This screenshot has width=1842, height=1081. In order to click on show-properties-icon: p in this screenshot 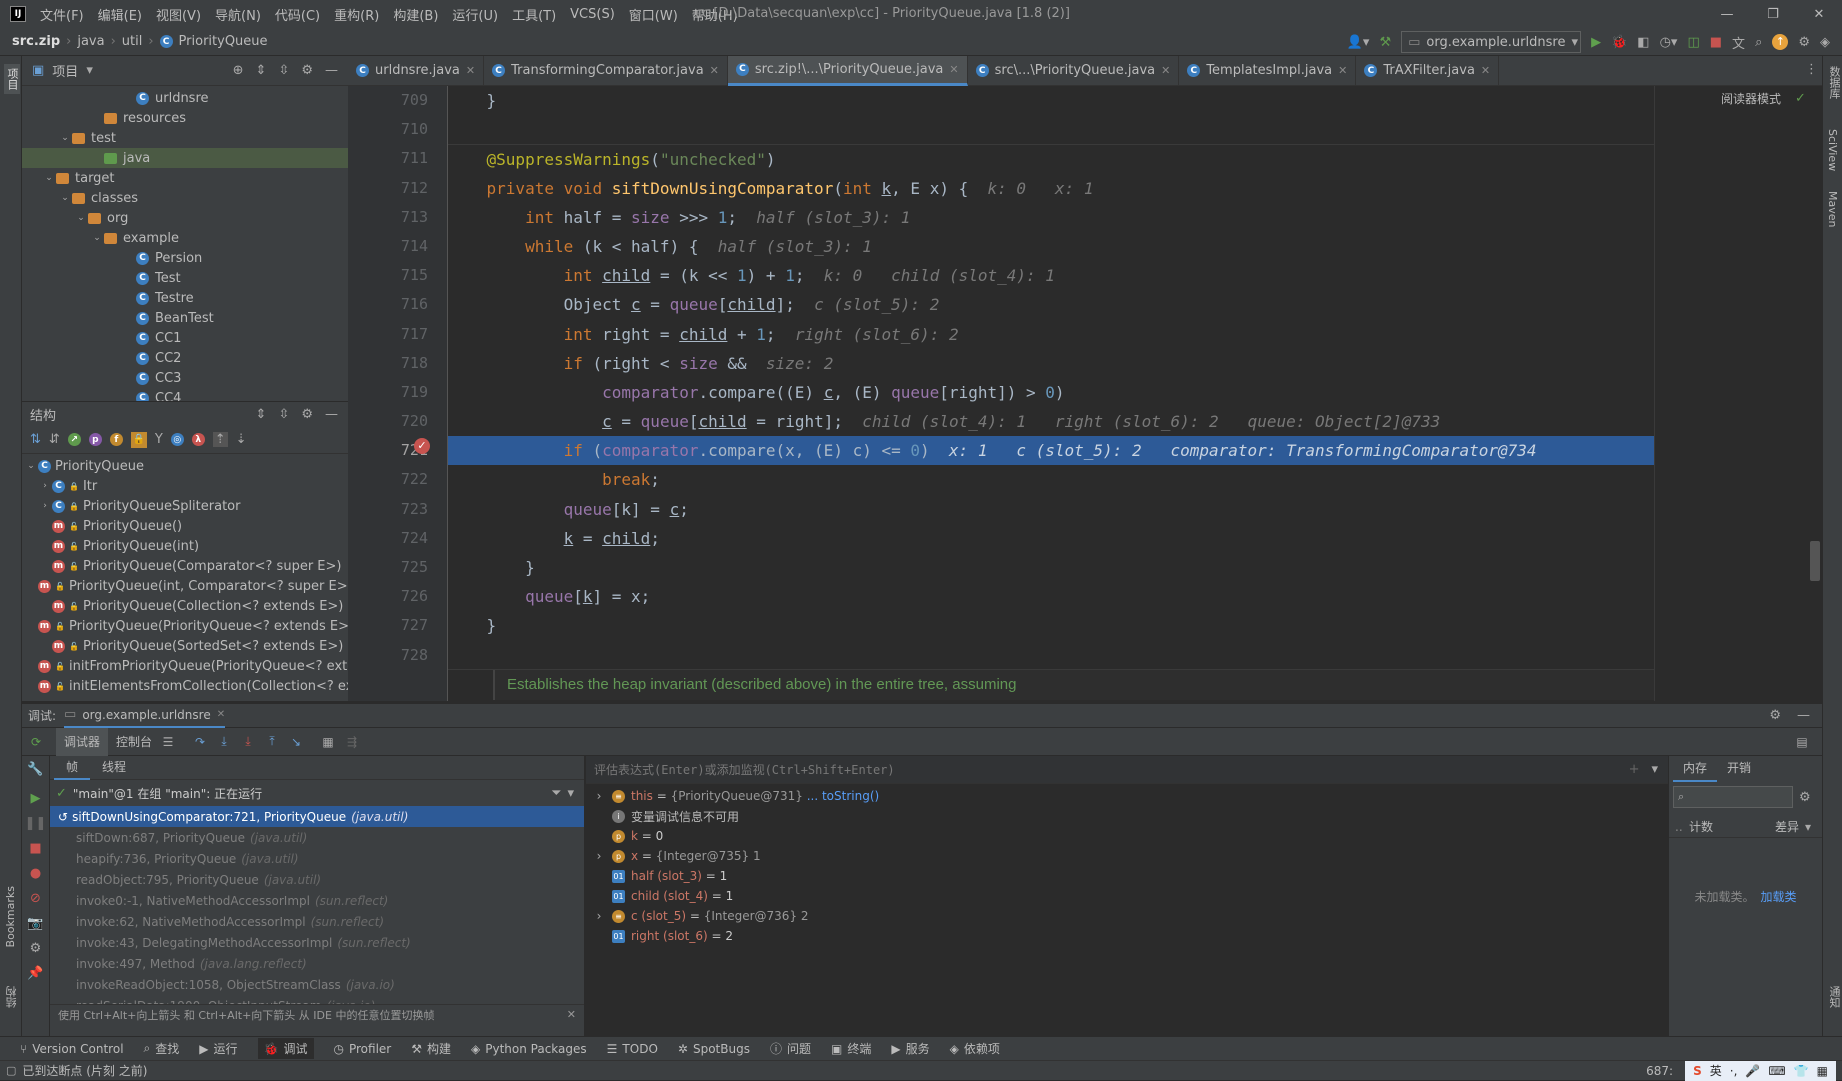, I will do `click(95, 439)`.